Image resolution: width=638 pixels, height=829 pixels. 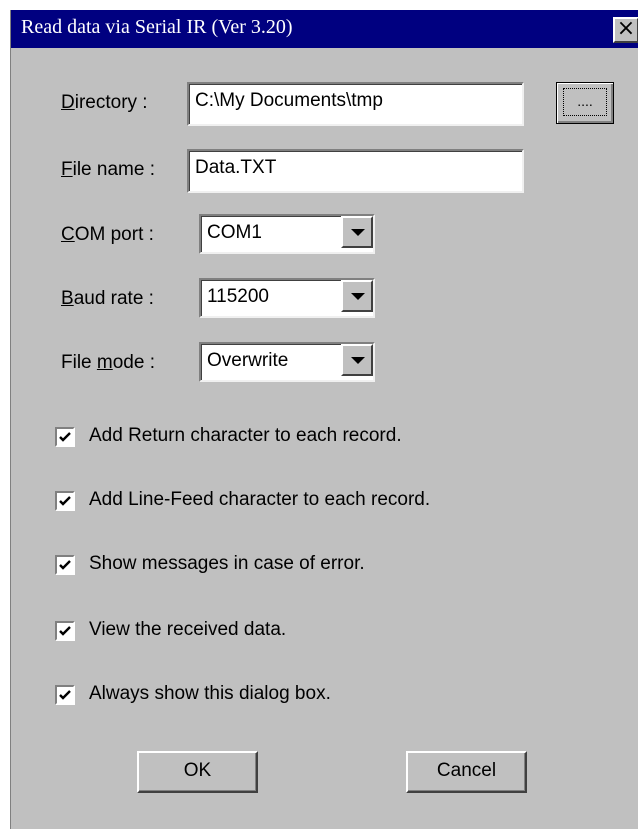 I want to click on always-show-dialog-label: Always show this dialog box., so click(x=210, y=693).